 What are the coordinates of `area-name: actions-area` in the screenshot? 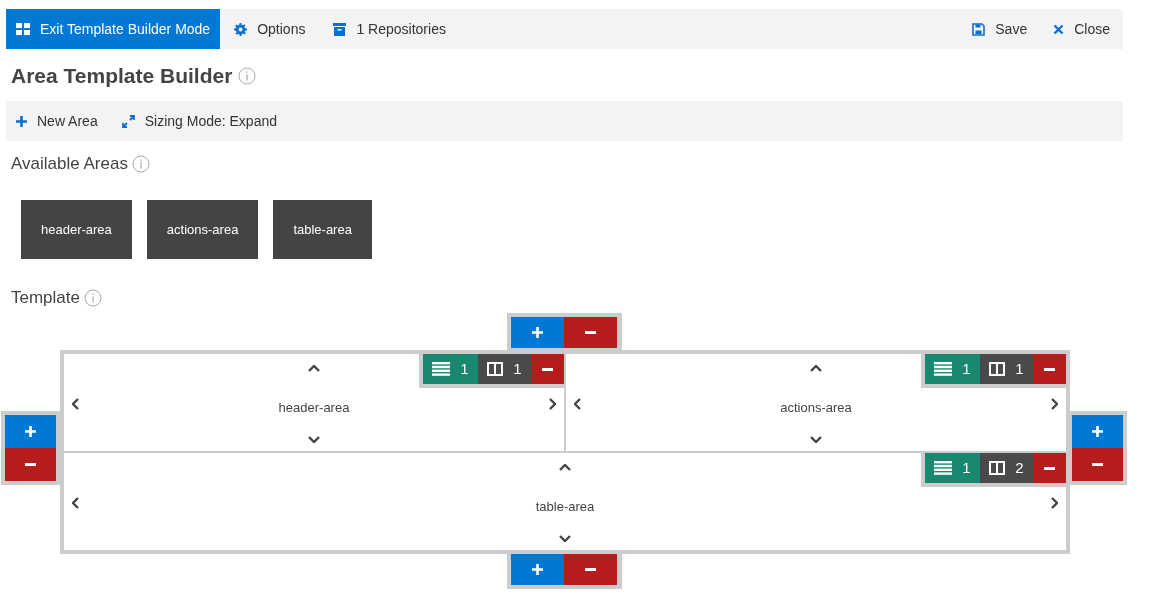 It's located at (816, 407).